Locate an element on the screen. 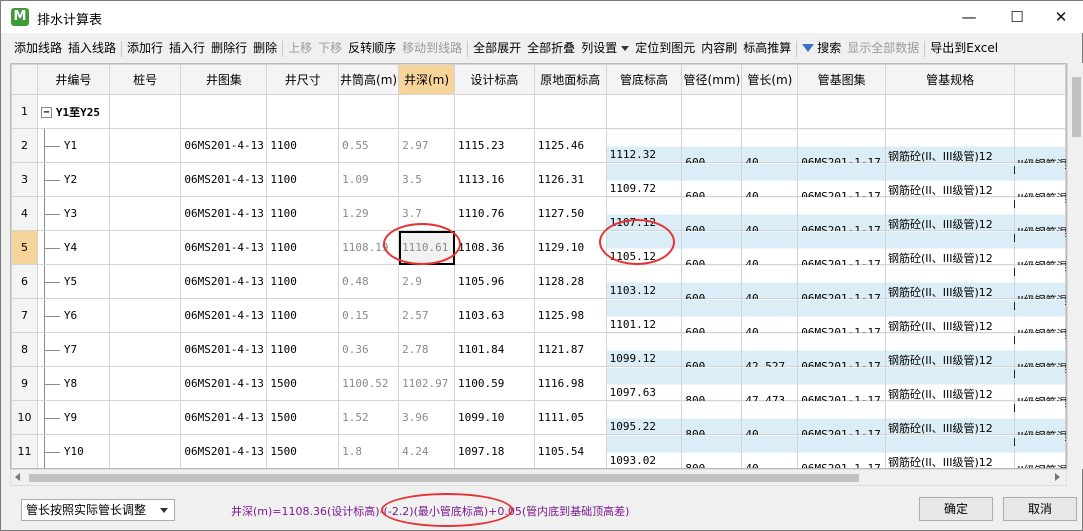 The image size is (1083, 531). horizontal-scroll-thumb is located at coordinates (444, 478).